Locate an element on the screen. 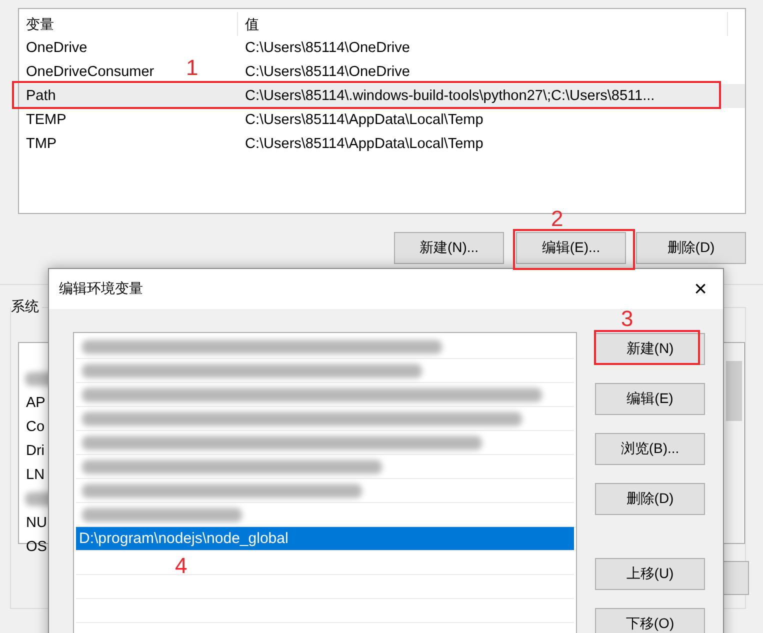 The height and width of the screenshot is (633, 763). variable-name: OS is located at coordinates (36, 547).